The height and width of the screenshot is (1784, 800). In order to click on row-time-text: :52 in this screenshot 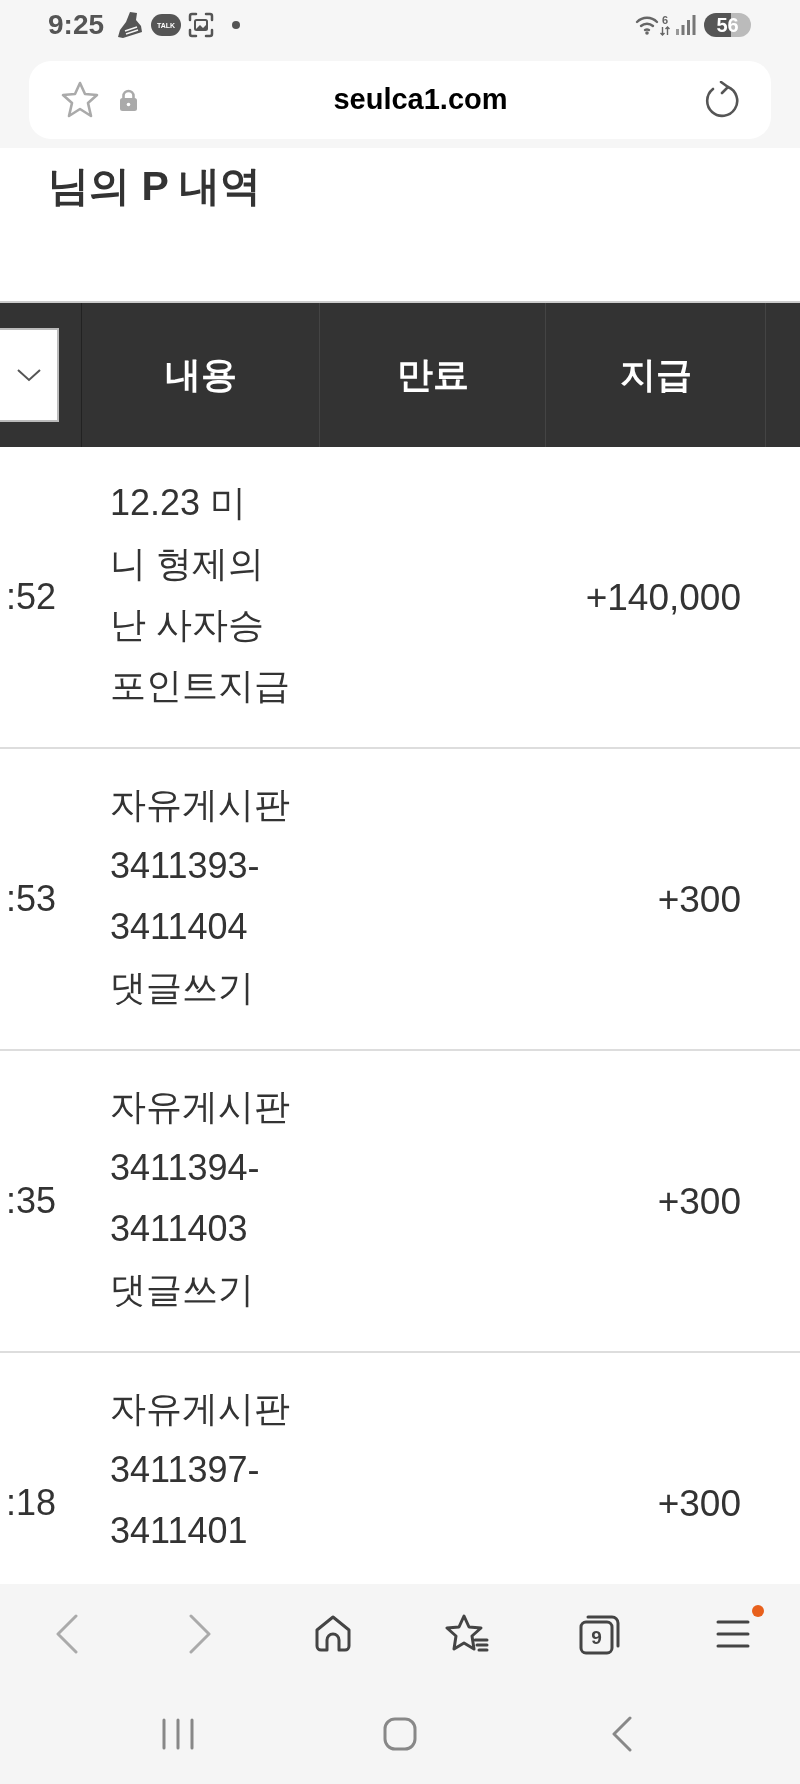, I will do `click(30, 597)`.